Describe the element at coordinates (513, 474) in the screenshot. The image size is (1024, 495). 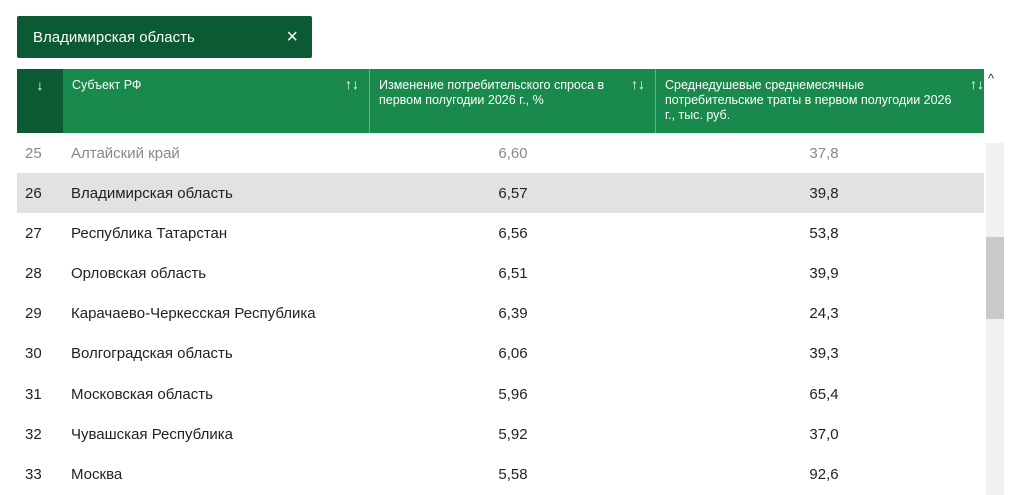
I see `change-cell: 5,58` at that location.